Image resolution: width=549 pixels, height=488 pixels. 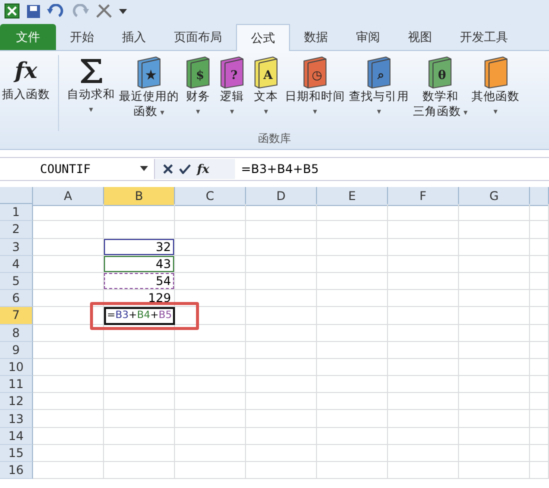 What do you see at coordinates (281, 196) in the screenshot?
I see `column-header: D` at bounding box center [281, 196].